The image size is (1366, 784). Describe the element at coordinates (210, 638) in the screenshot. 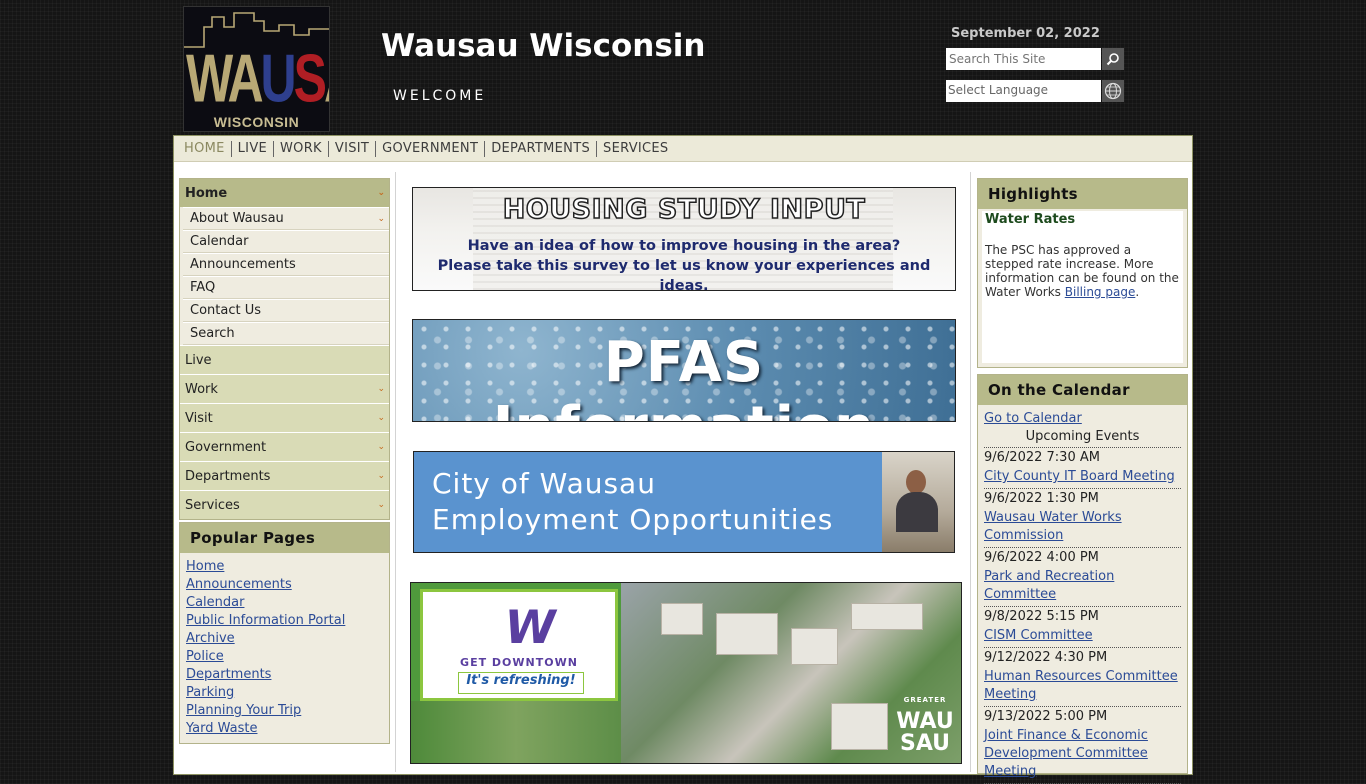

I see `popular-link: Archive` at that location.